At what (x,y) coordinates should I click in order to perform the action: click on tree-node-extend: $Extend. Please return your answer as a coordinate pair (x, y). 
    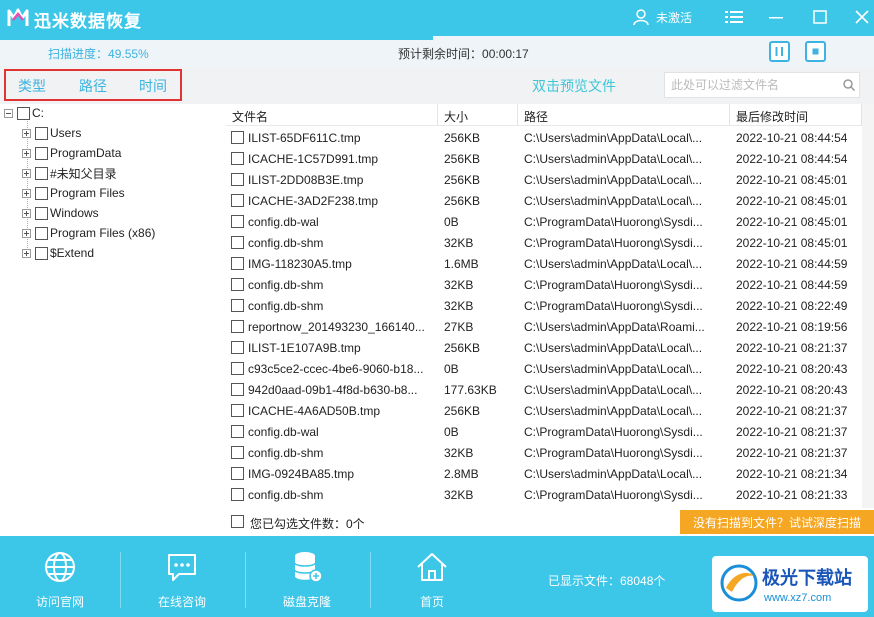
    Looking at the image, I should click on (58, 253).